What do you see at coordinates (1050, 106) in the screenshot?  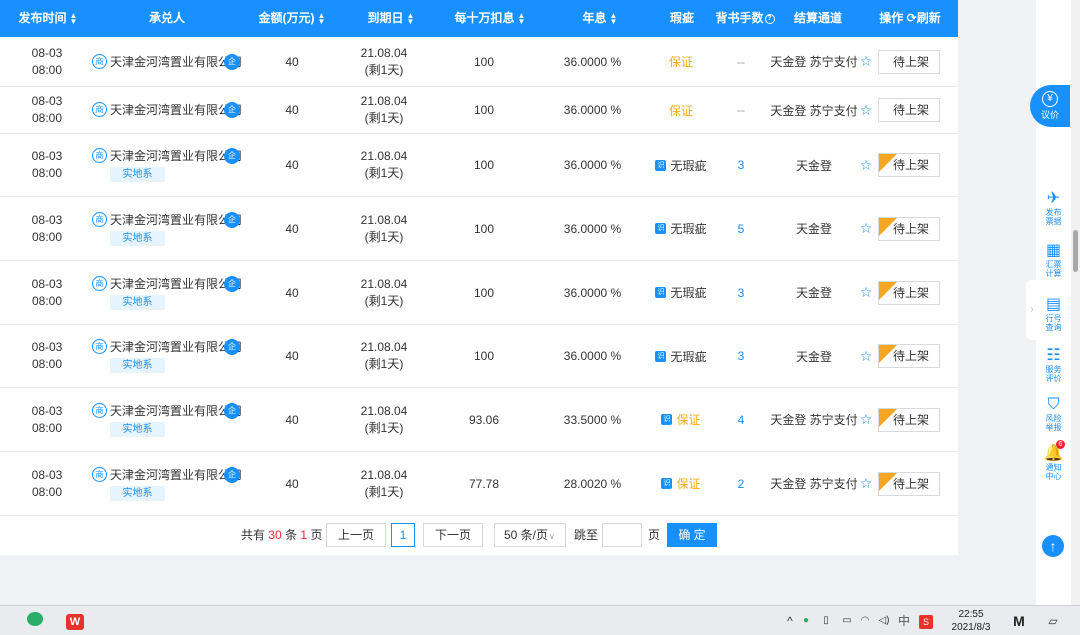 I see `bargain-button: ¥ 议价` at bounding box center [1050, 106].